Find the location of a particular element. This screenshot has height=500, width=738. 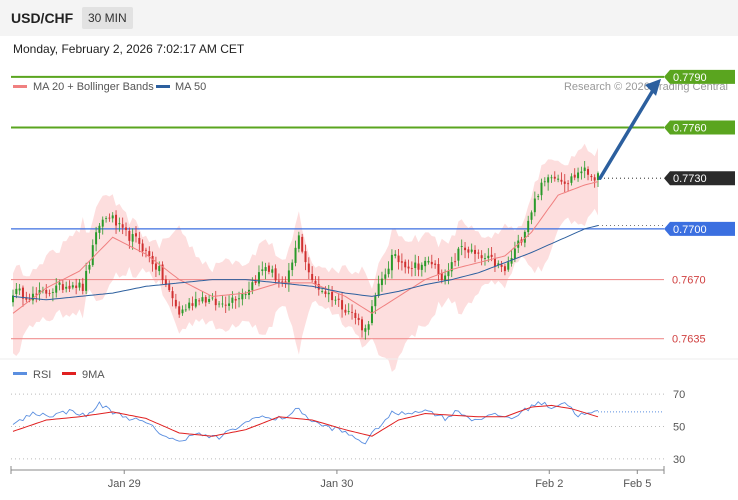

projection-arrow-shaft is located at coordinates (626, 135).